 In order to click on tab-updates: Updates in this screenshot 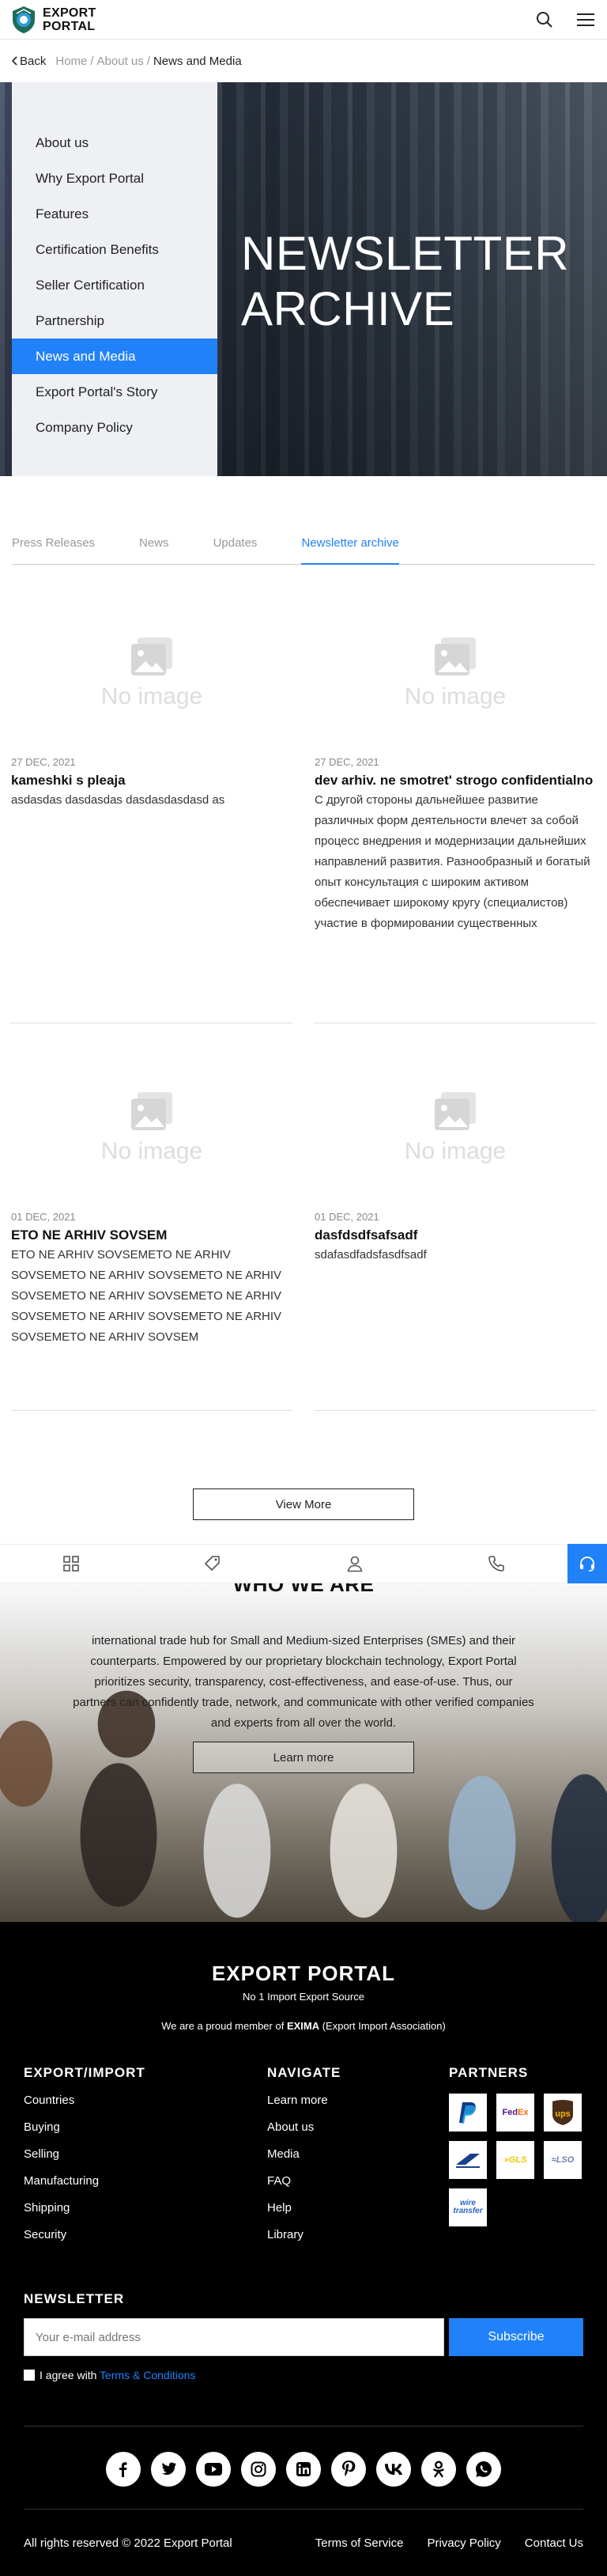, I will do `click(235, 550)`.